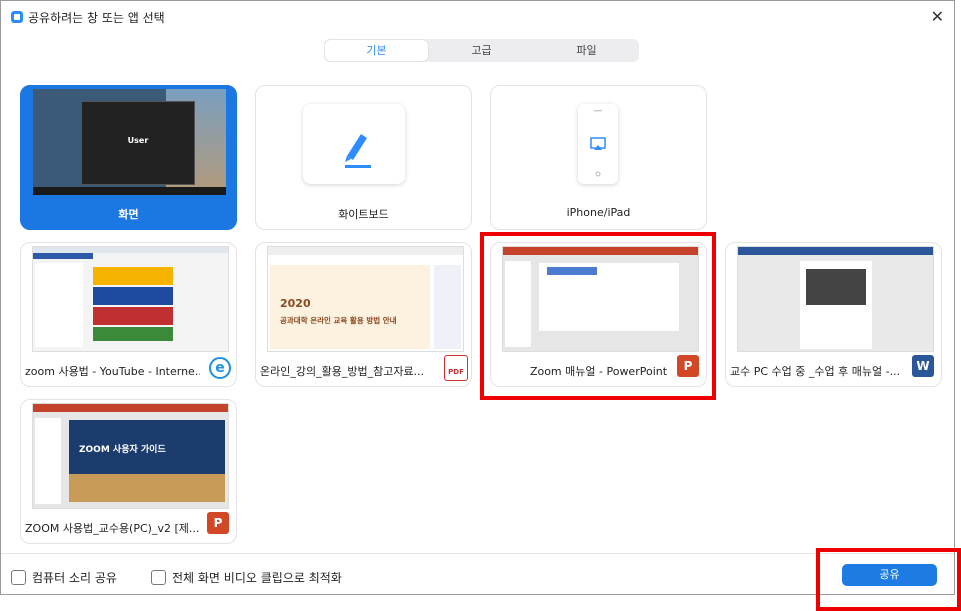 Image resolution: width=961 pixels, height=611 pixels. I want to click on window-title: 공유하려는 창 또는 앱 선택, so click(96, 18).